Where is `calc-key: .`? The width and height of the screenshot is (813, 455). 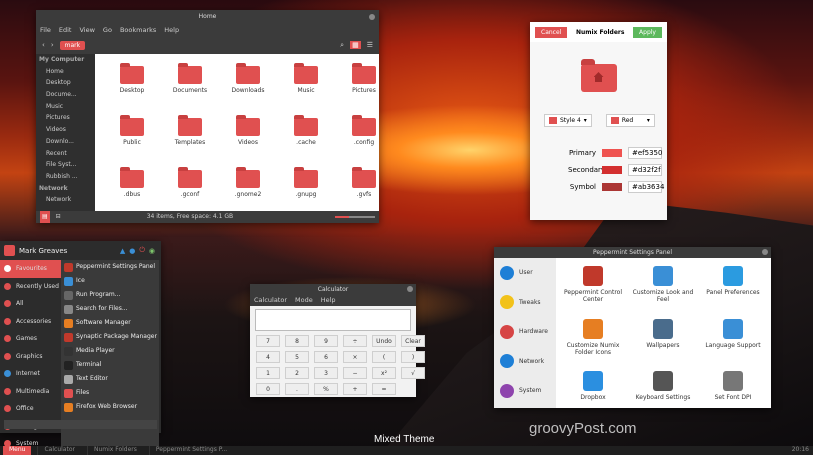
calc-key: . is located at coordinates (297, 389).